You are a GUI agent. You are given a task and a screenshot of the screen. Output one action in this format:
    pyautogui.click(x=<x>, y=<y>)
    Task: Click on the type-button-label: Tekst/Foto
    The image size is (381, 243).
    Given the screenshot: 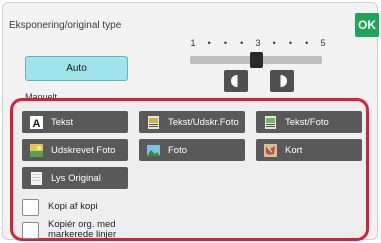 What is the action you would take?
    pyautogui.click(x=307, y=122)
    